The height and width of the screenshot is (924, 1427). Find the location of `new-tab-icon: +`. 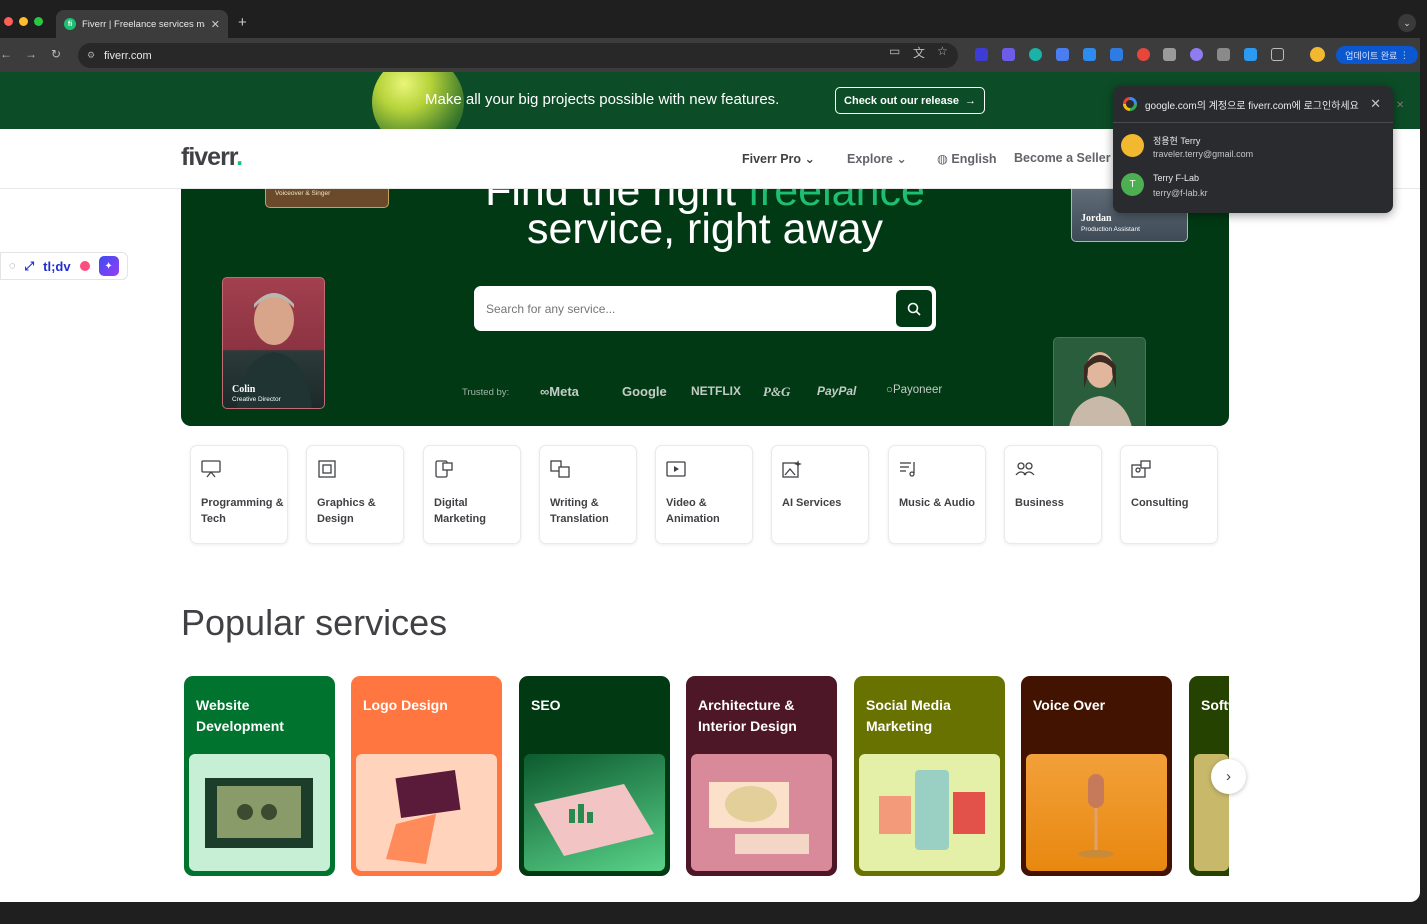

new-tab-icon: + is located at coordinates (242, 22).